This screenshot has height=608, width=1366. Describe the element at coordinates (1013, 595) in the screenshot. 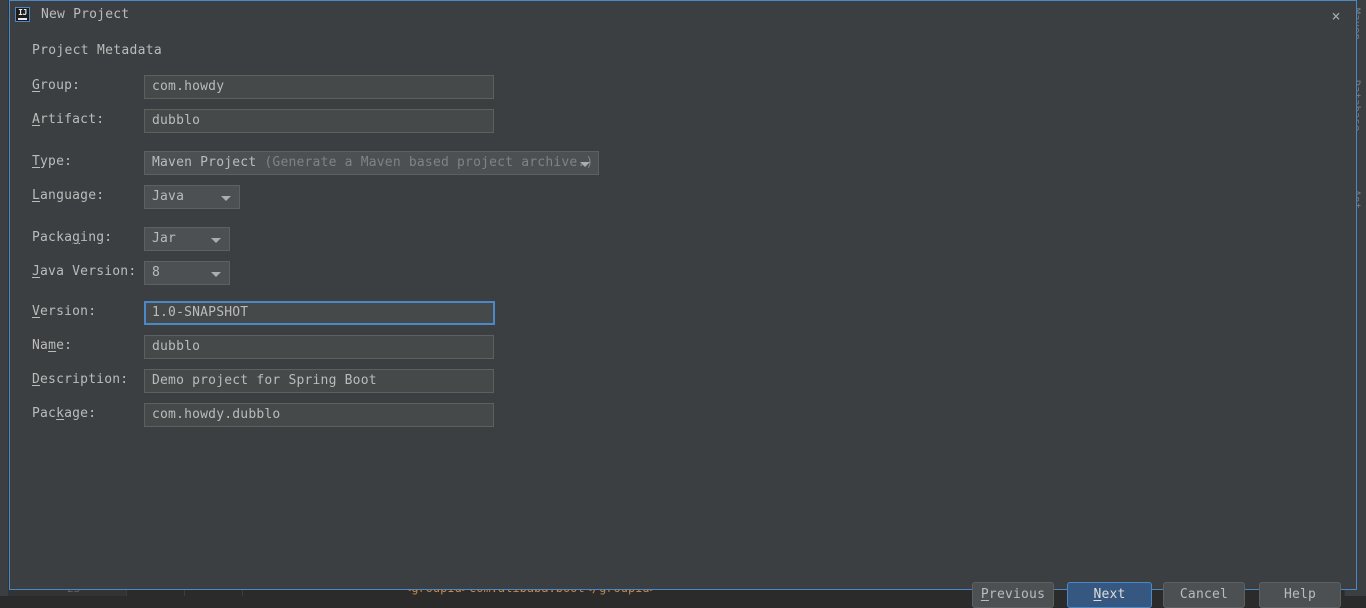

I see `previous-button: Previous` at that location.